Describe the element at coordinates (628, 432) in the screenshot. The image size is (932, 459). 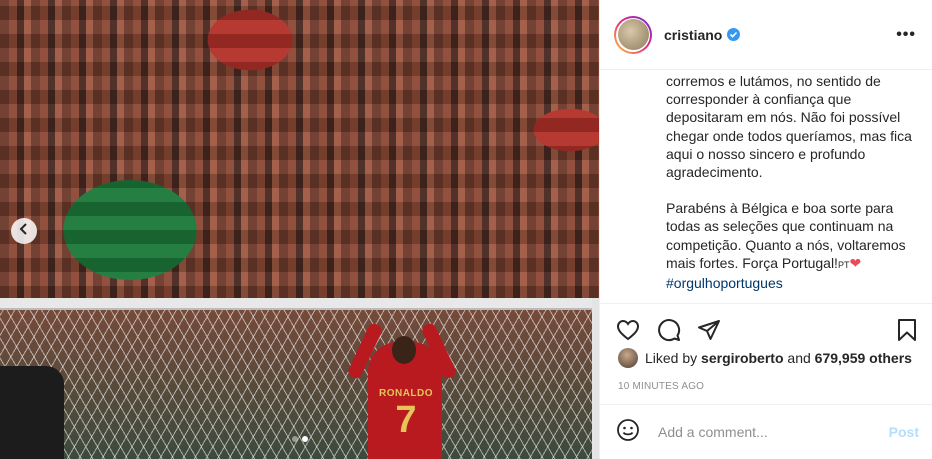
I see `emoji-smiley-icon` at that location.